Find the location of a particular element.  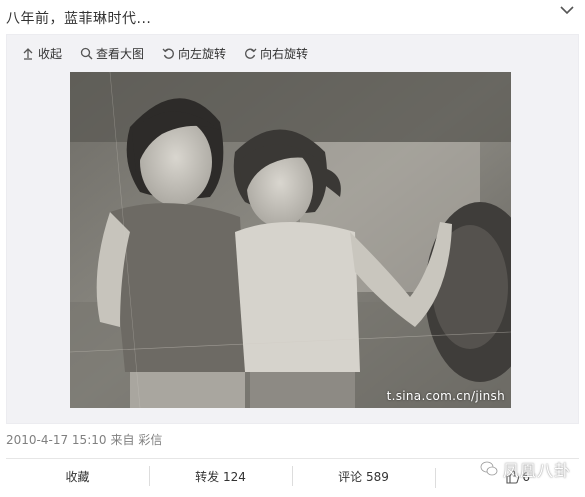

brand-watermark: 凤凰八卦 is located at coordinates (525, 469).